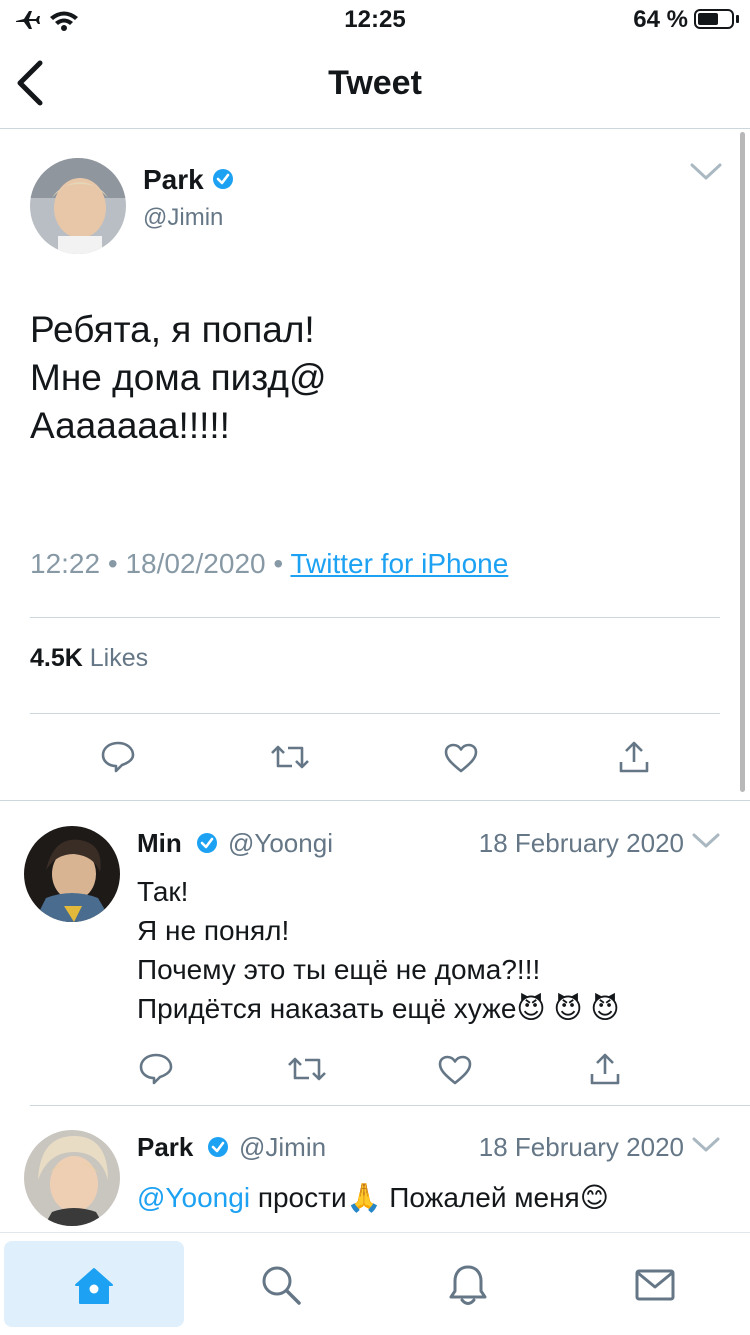 The height and width of the screenshot is (1335, 750). What do you see at coordinates (195, 563) in the screenshot?
I see `tweet-date: 18/02/2020` at bounding box center [195, 563].